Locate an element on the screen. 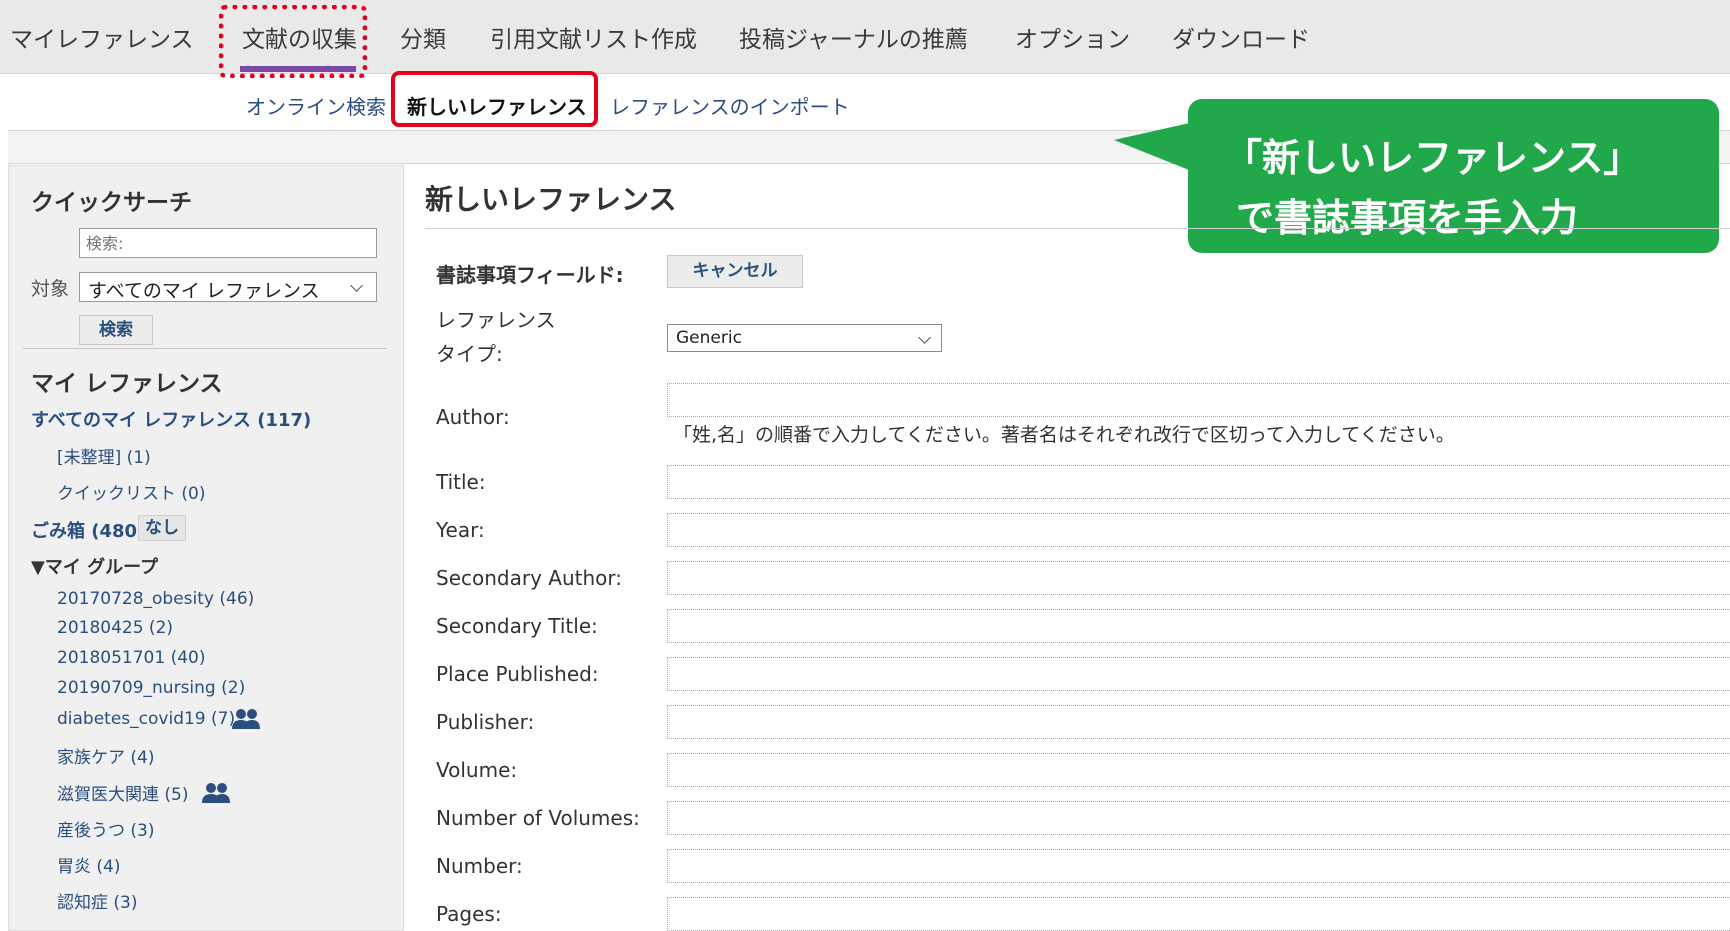 This screenshot has height=931, width=1730. nav-downloads: ダウンロード is located at coordinates (1241, 37).